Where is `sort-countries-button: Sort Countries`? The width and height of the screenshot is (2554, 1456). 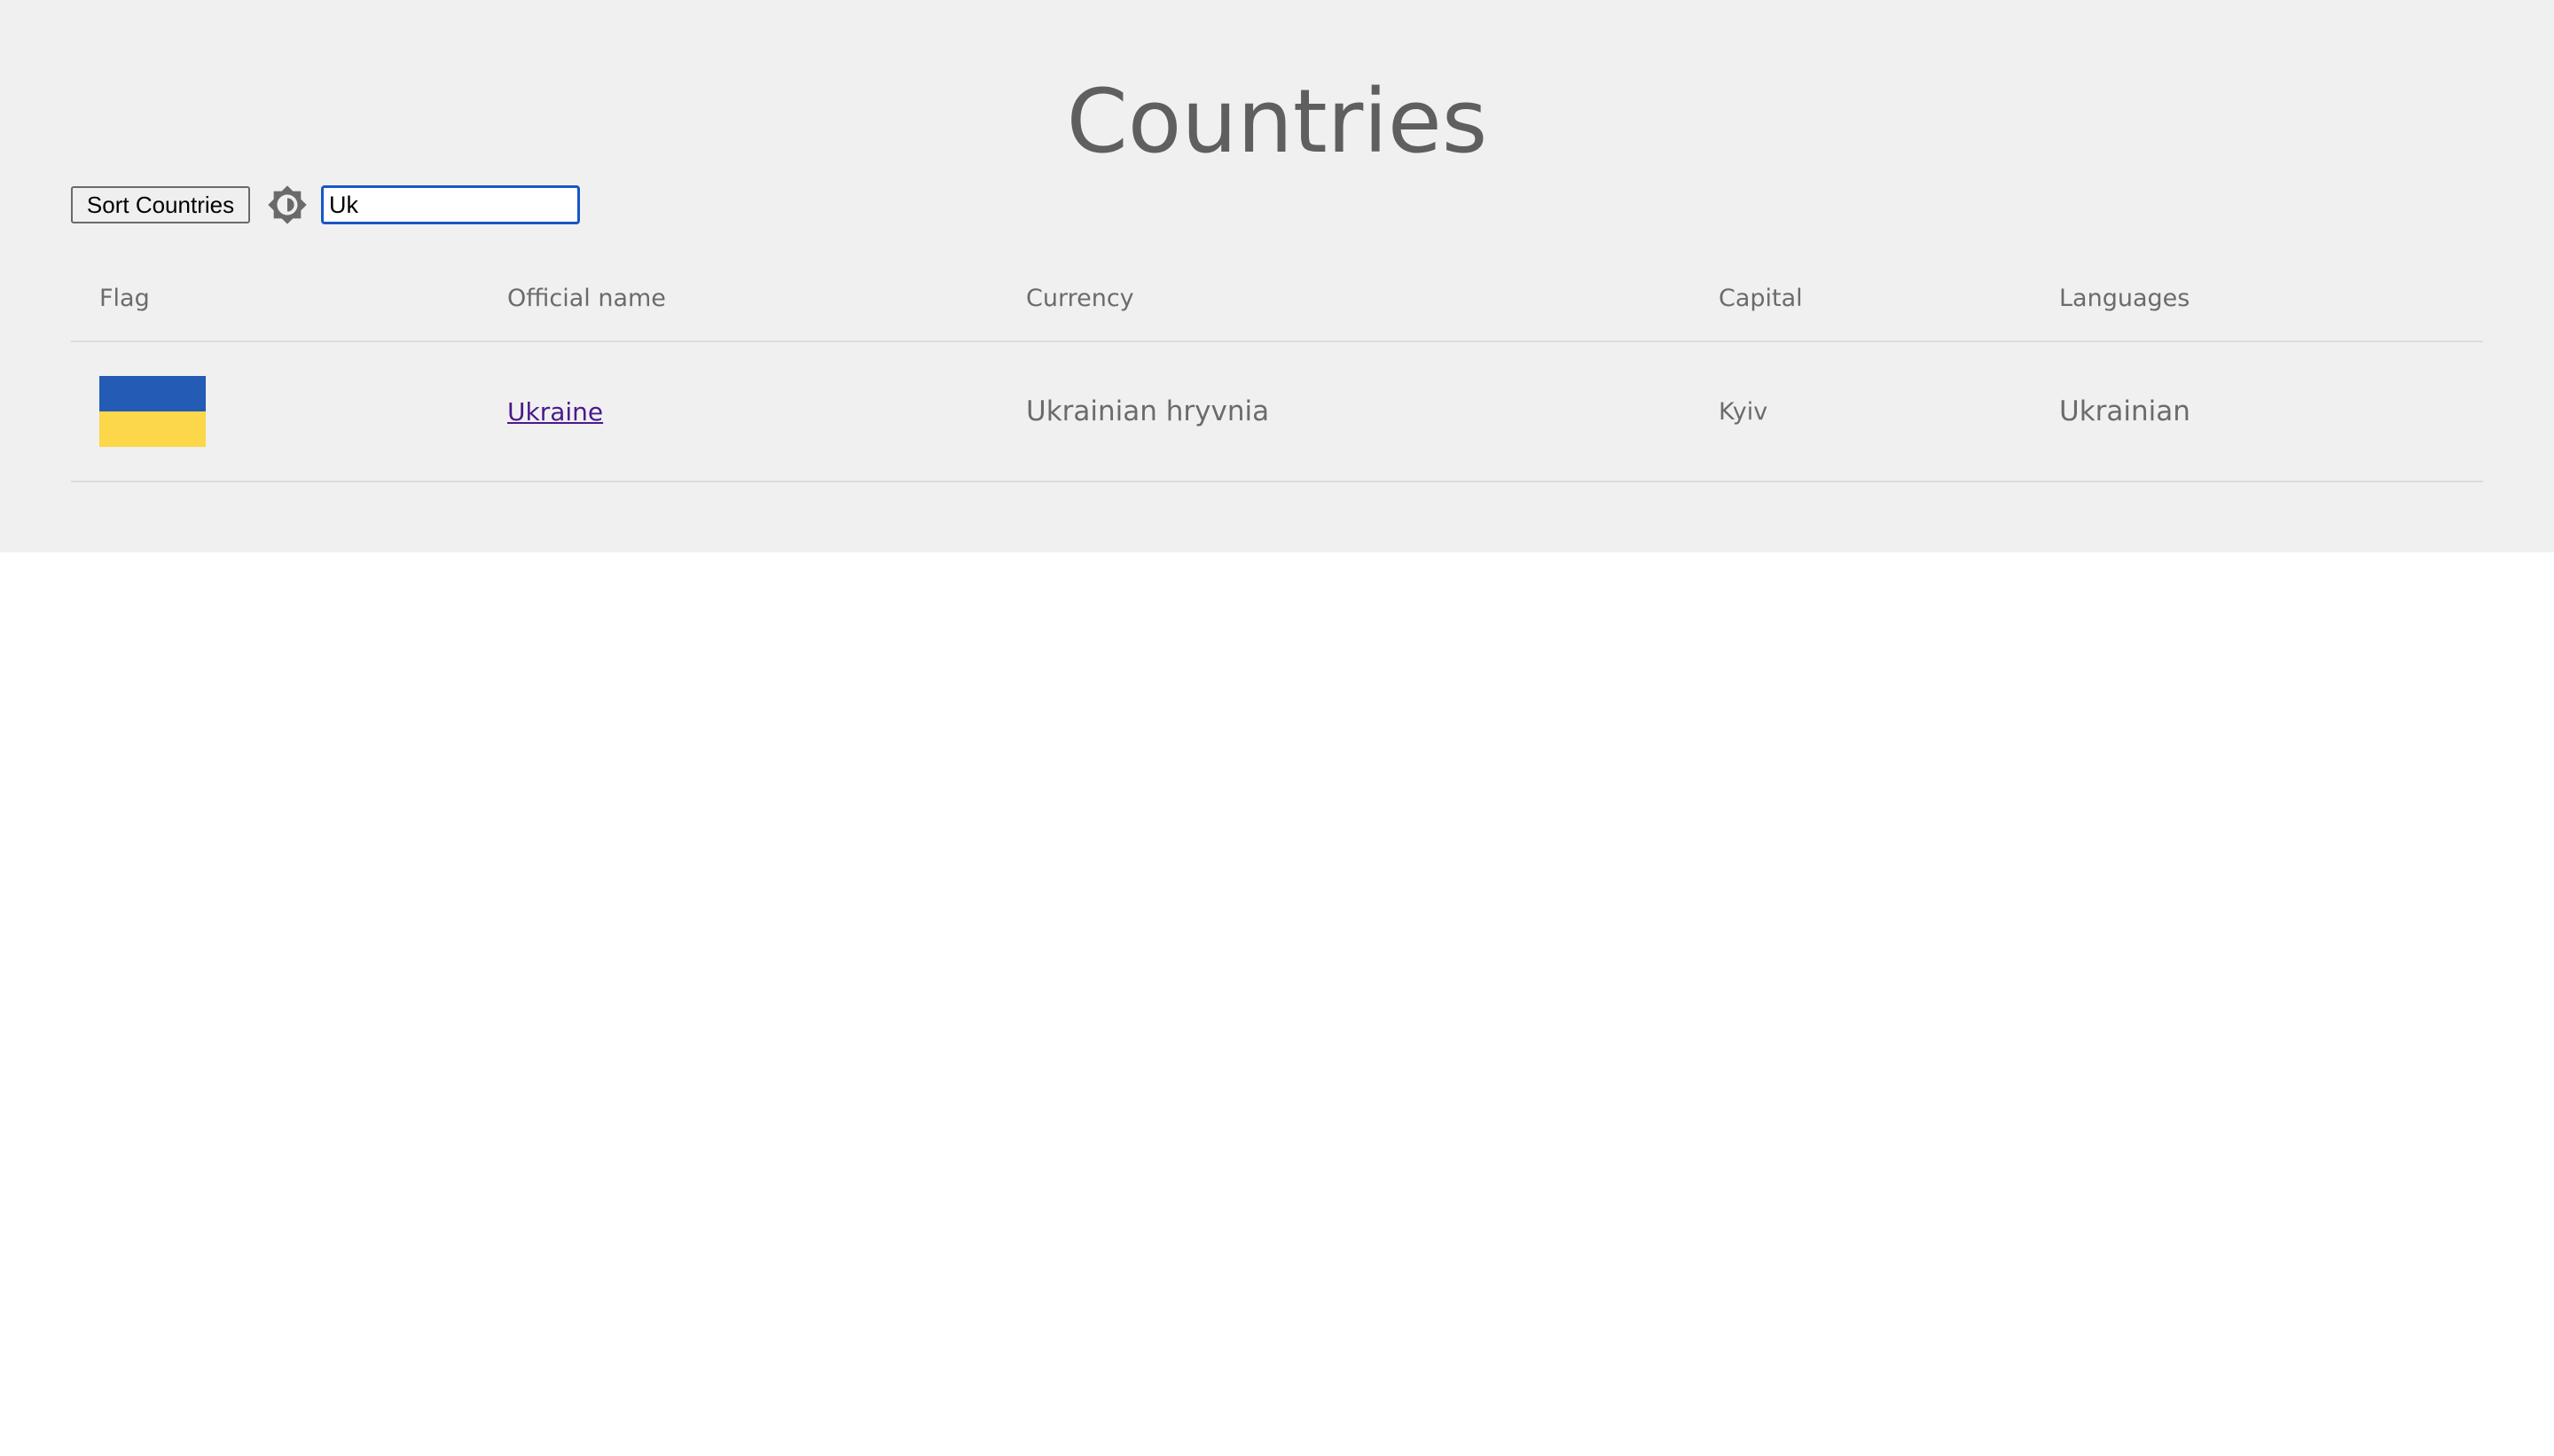
sort-countries-button: Sort Countries is located at coordinates (160, 204).